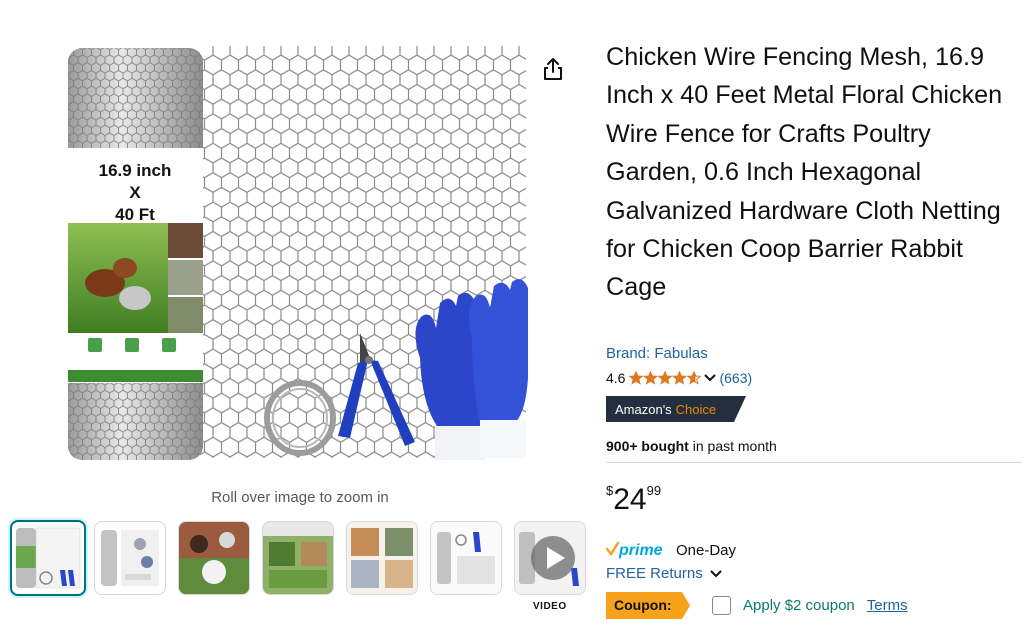 The height and width of the screenshot is (630, 1024). Describe the element at coordinates (300, 497) in the screenshot. I see `zoom-hint: Roll over image to zoom in` at that location.